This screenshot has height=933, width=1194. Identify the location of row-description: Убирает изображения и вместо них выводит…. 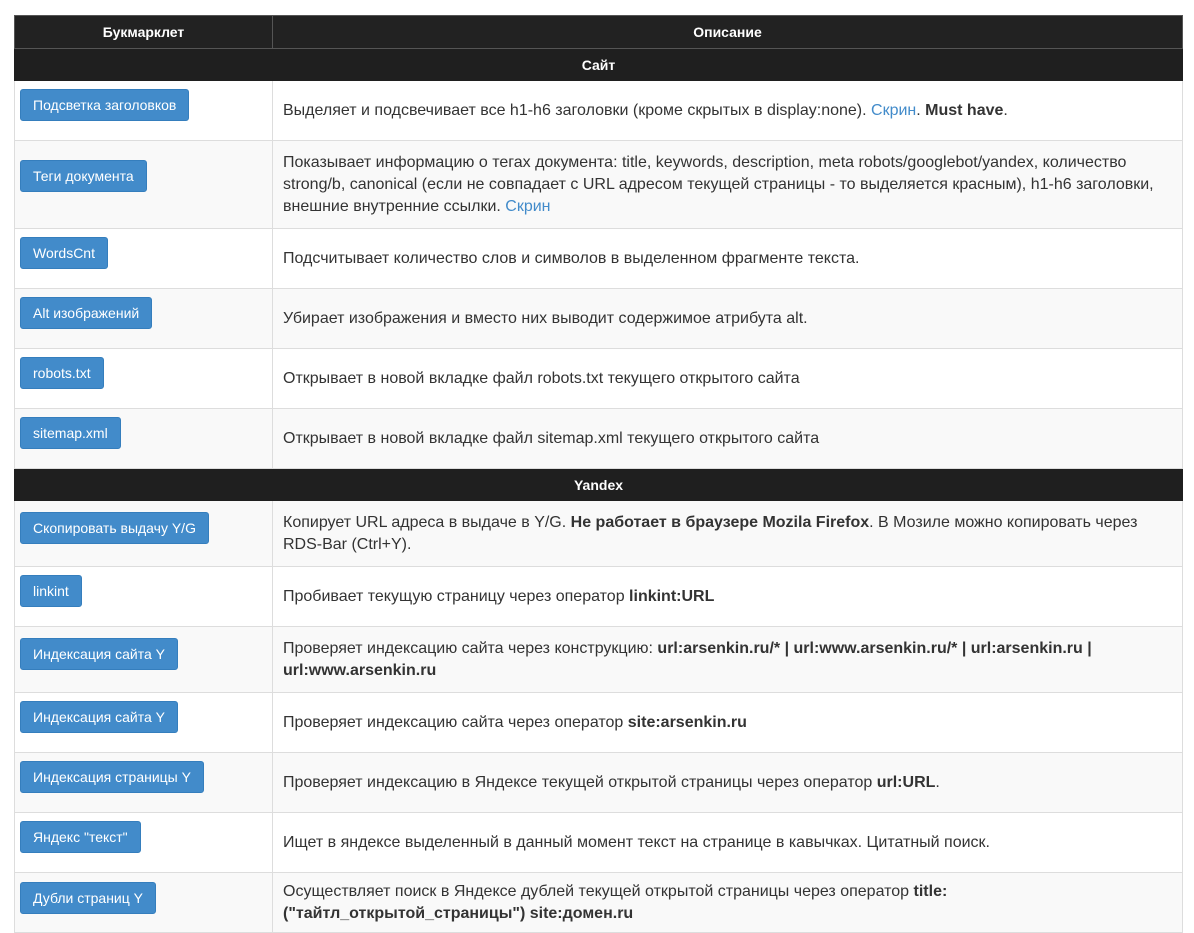
(727, 318).